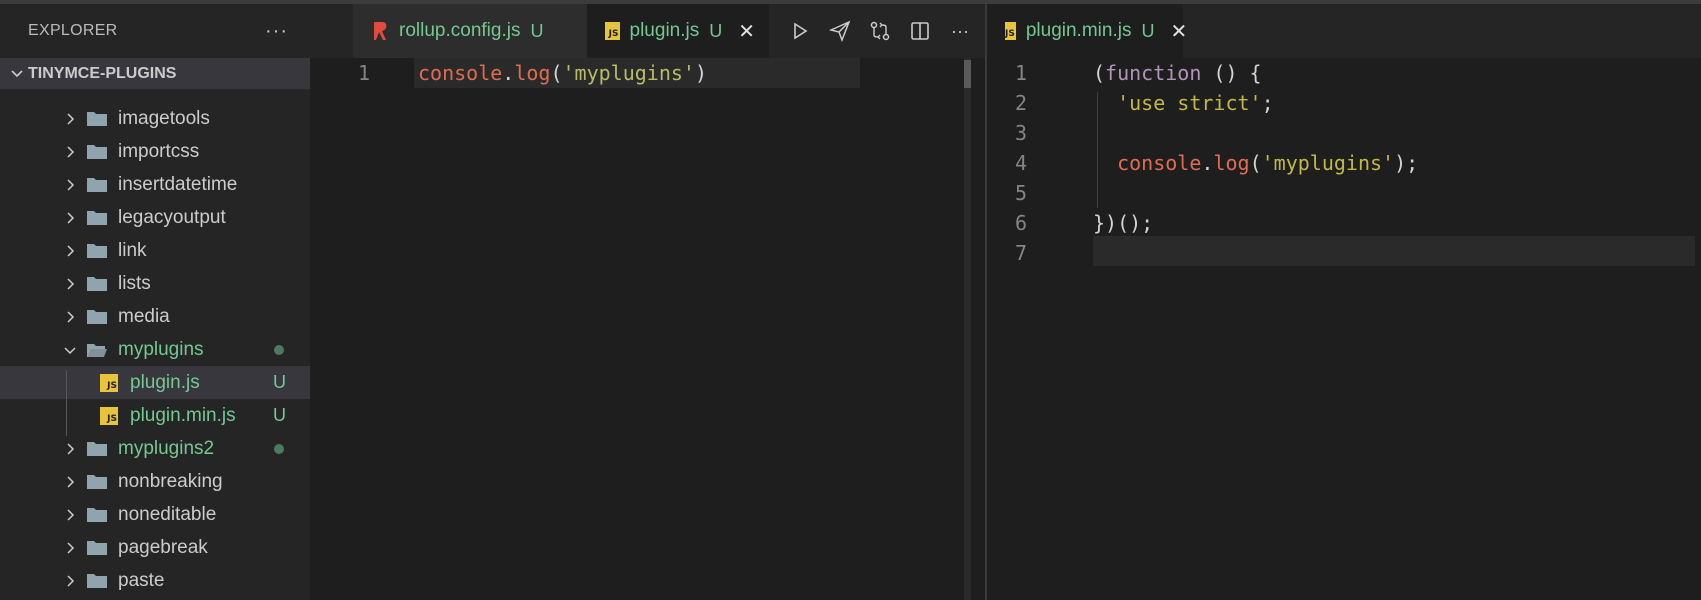 Image resolution: width=1701 pixels, height=600 pixels. I want to click on code-line: })();, so click(1123, 223).